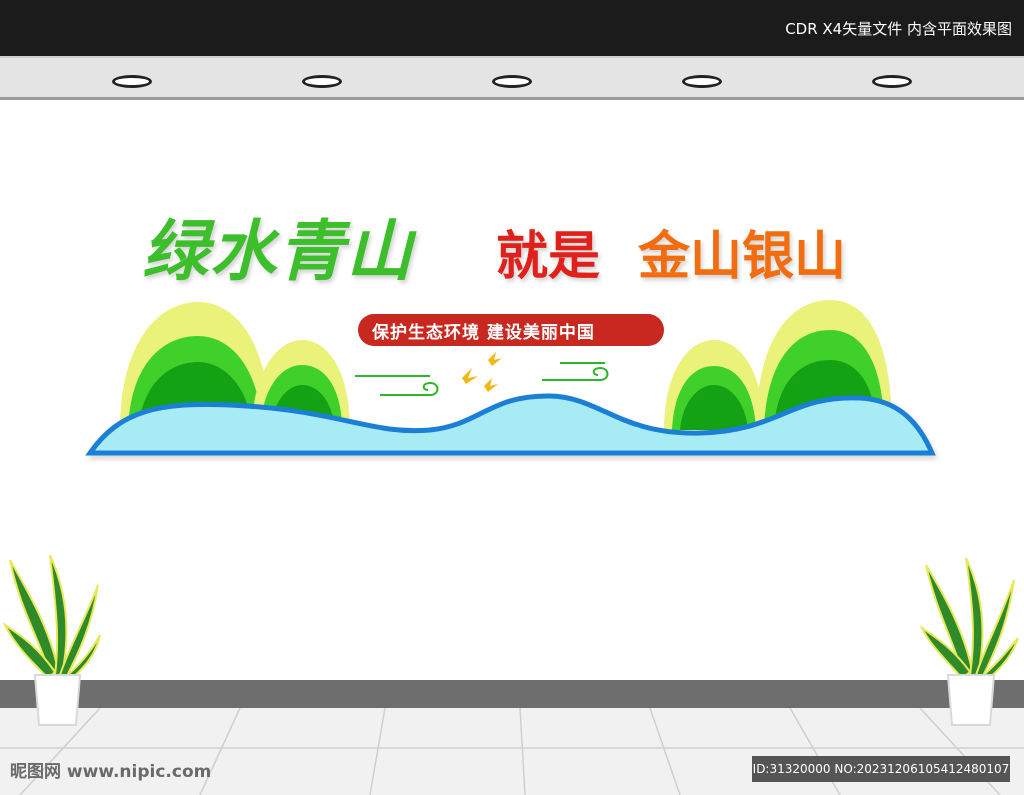 The width and height of the screenshot is (1024, 795). What do you see at coordinates (483, 333) in the screenshot?
I see `subtitle-text: 保护生态环境 建设美丽中国` at bounding box center [483, 333].